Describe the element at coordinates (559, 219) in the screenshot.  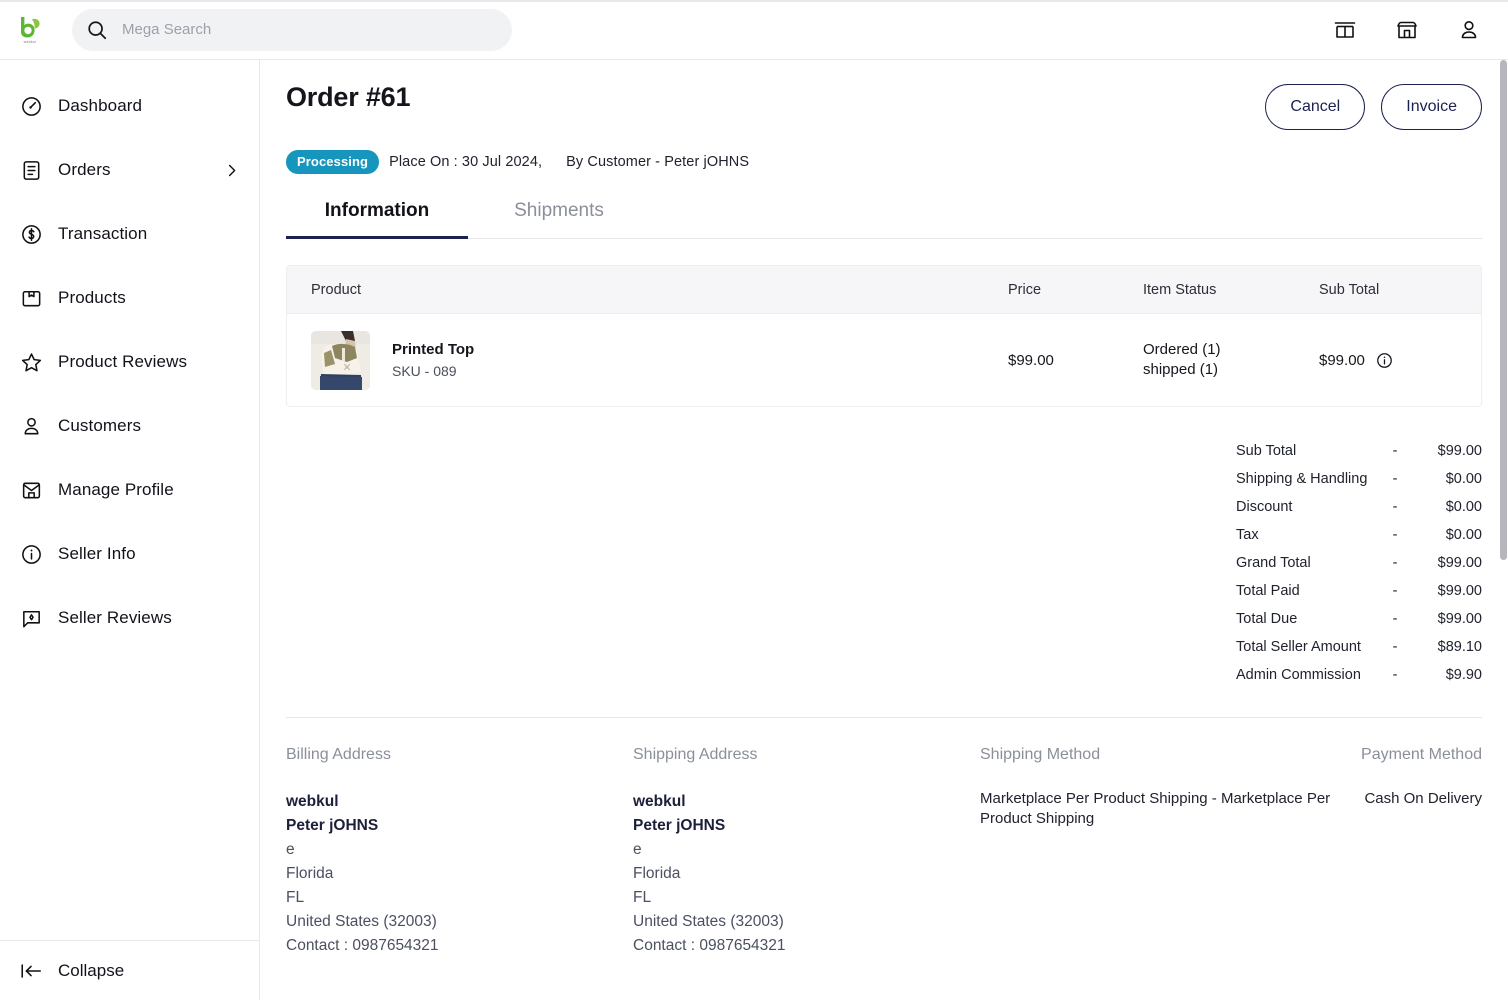
I see `tab-shipments: Shipments` at that location.